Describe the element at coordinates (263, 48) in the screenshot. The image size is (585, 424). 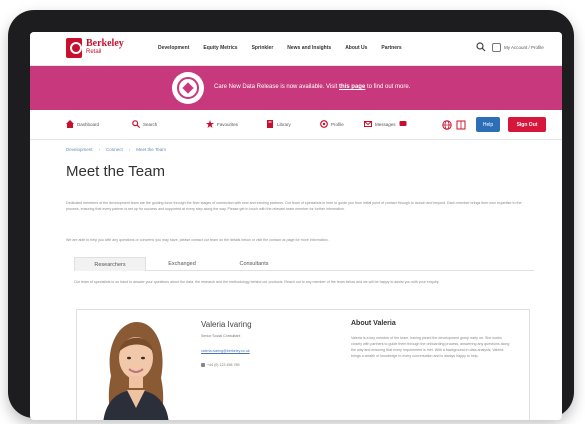
I see `nav-item-sprinkler: Sprinkler` at that location.